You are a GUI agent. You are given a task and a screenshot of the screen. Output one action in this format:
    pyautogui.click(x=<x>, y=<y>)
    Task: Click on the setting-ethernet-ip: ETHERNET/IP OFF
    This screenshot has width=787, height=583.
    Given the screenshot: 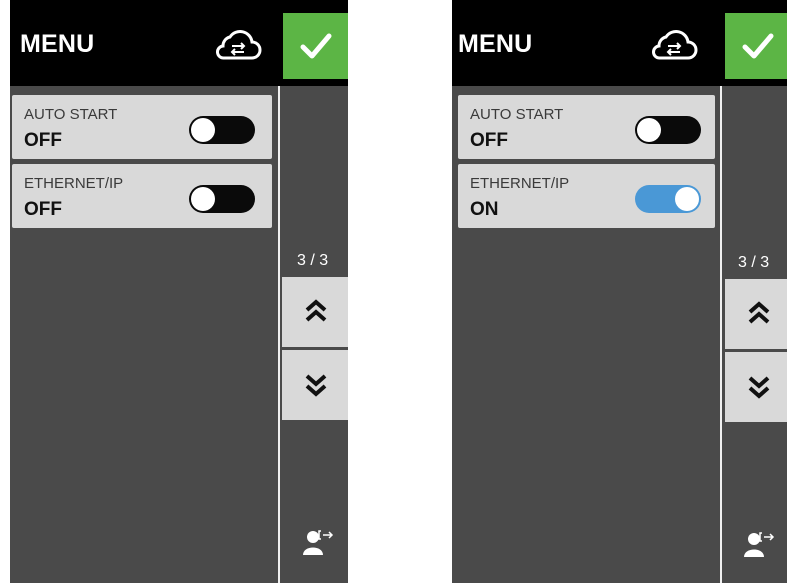 What is the action you would take?
    pyautogui.click(x=142, y=196)
    